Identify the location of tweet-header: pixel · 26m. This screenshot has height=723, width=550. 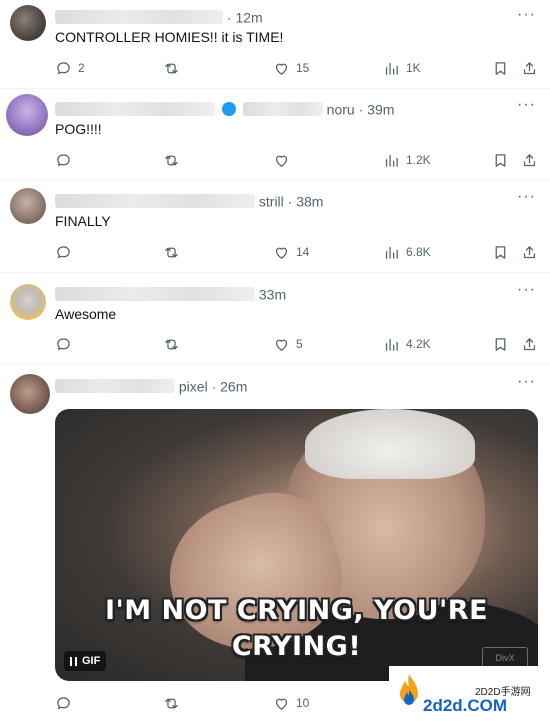
(151, 386).